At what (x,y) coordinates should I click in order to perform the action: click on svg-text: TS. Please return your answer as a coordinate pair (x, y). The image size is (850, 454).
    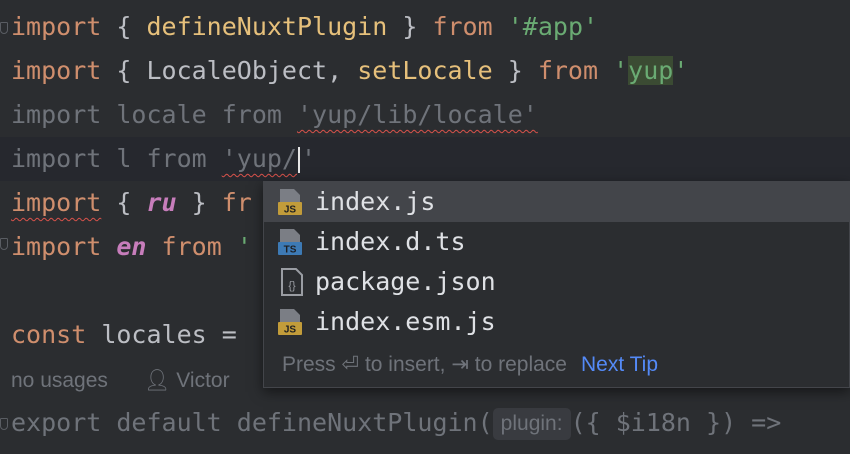
    Looking at the image, I should click on (290, 250).